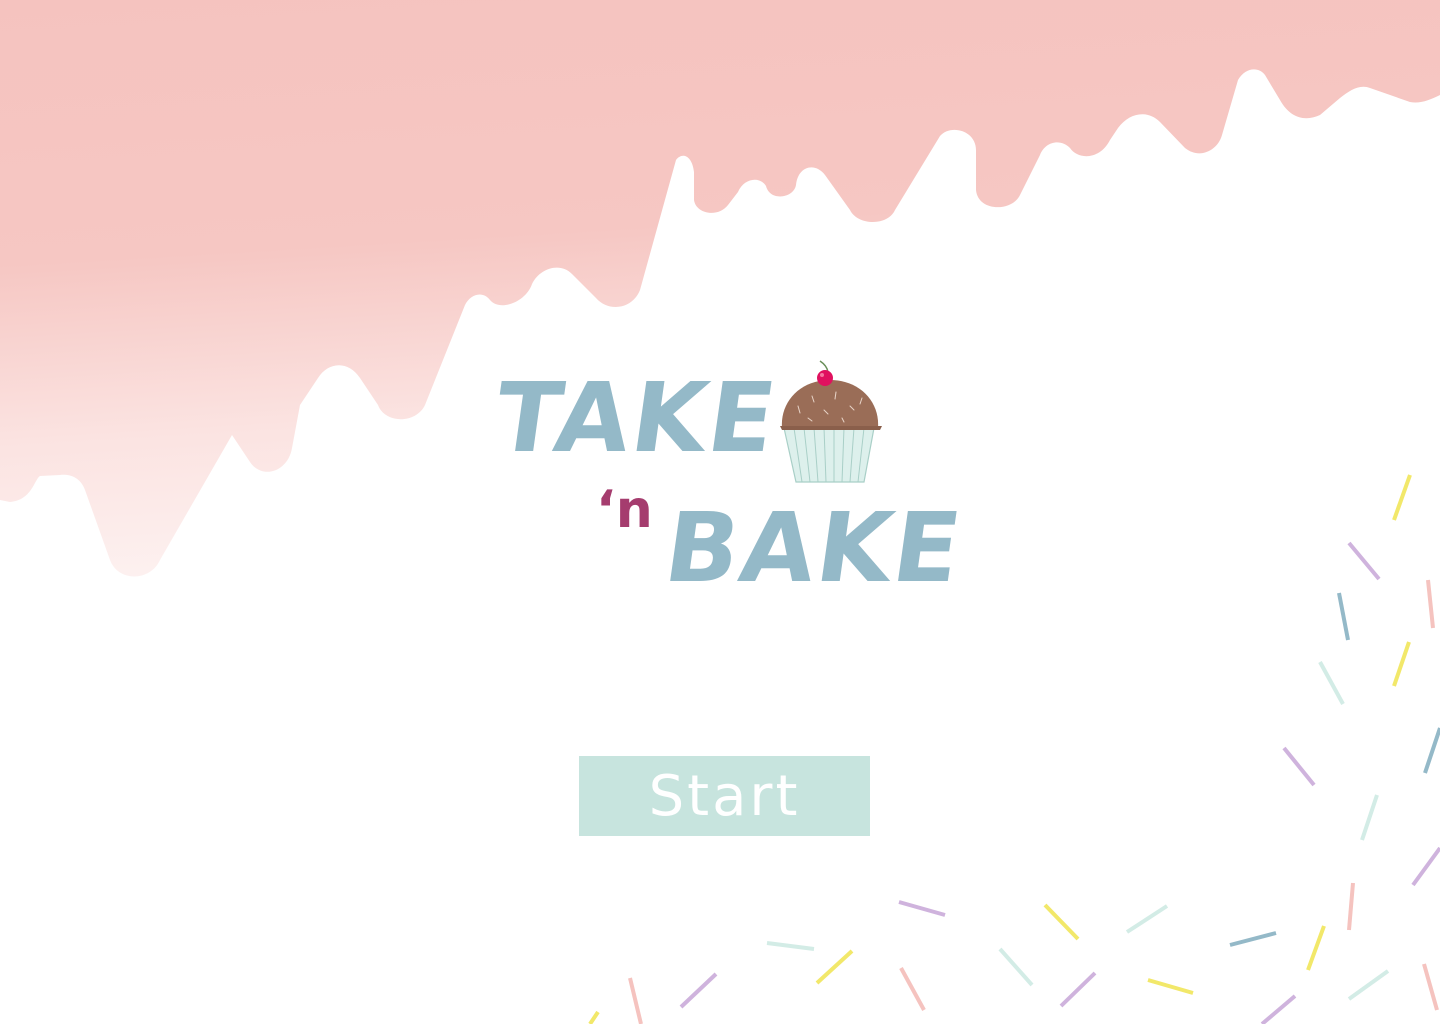 The width and height of the screenshot is (1440, 1024). Describe the element at coordinates (831, 421) in the screenshot. I see `cupcake-icon` at that location.